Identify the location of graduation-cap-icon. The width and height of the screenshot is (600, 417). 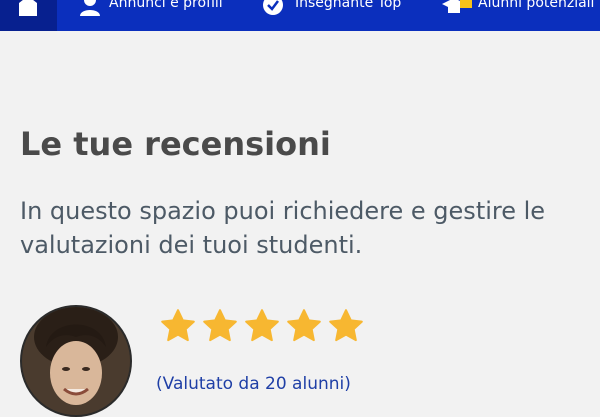
(456, 9).